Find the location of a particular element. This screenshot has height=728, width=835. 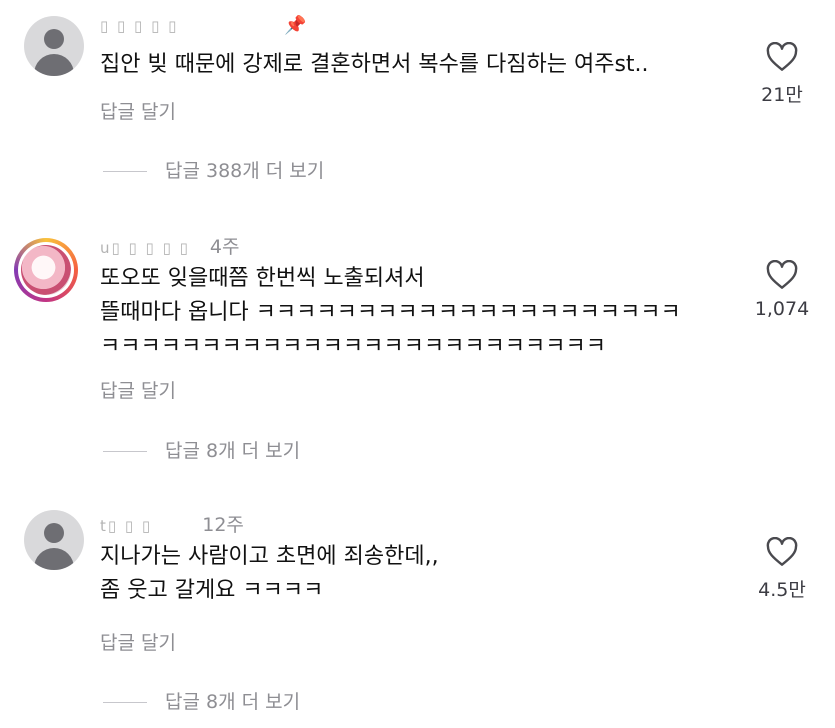

comment-meta: u▯ ▯ ▯ ▯ ▯ 4주 is located at coordinates (169, 245).